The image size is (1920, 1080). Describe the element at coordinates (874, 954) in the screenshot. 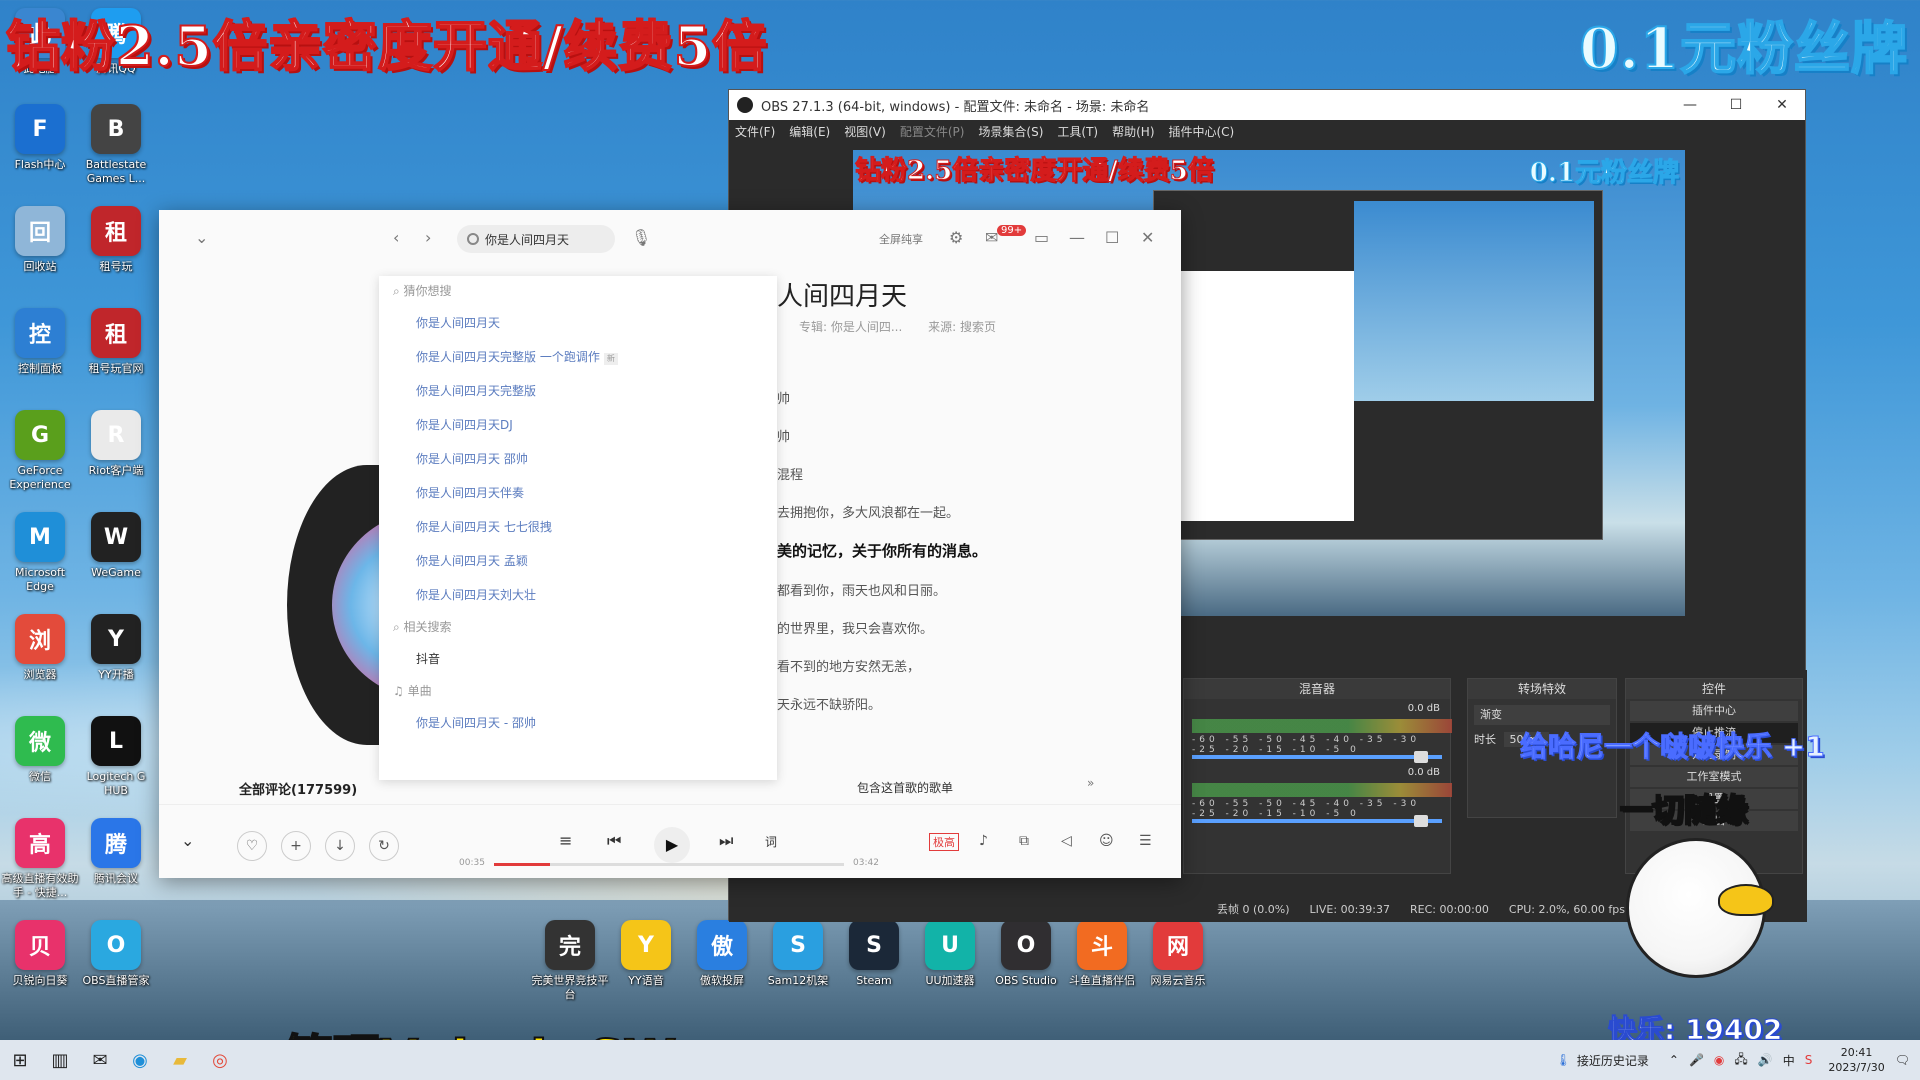

I see `desktop-icon: S Steam` at that location.